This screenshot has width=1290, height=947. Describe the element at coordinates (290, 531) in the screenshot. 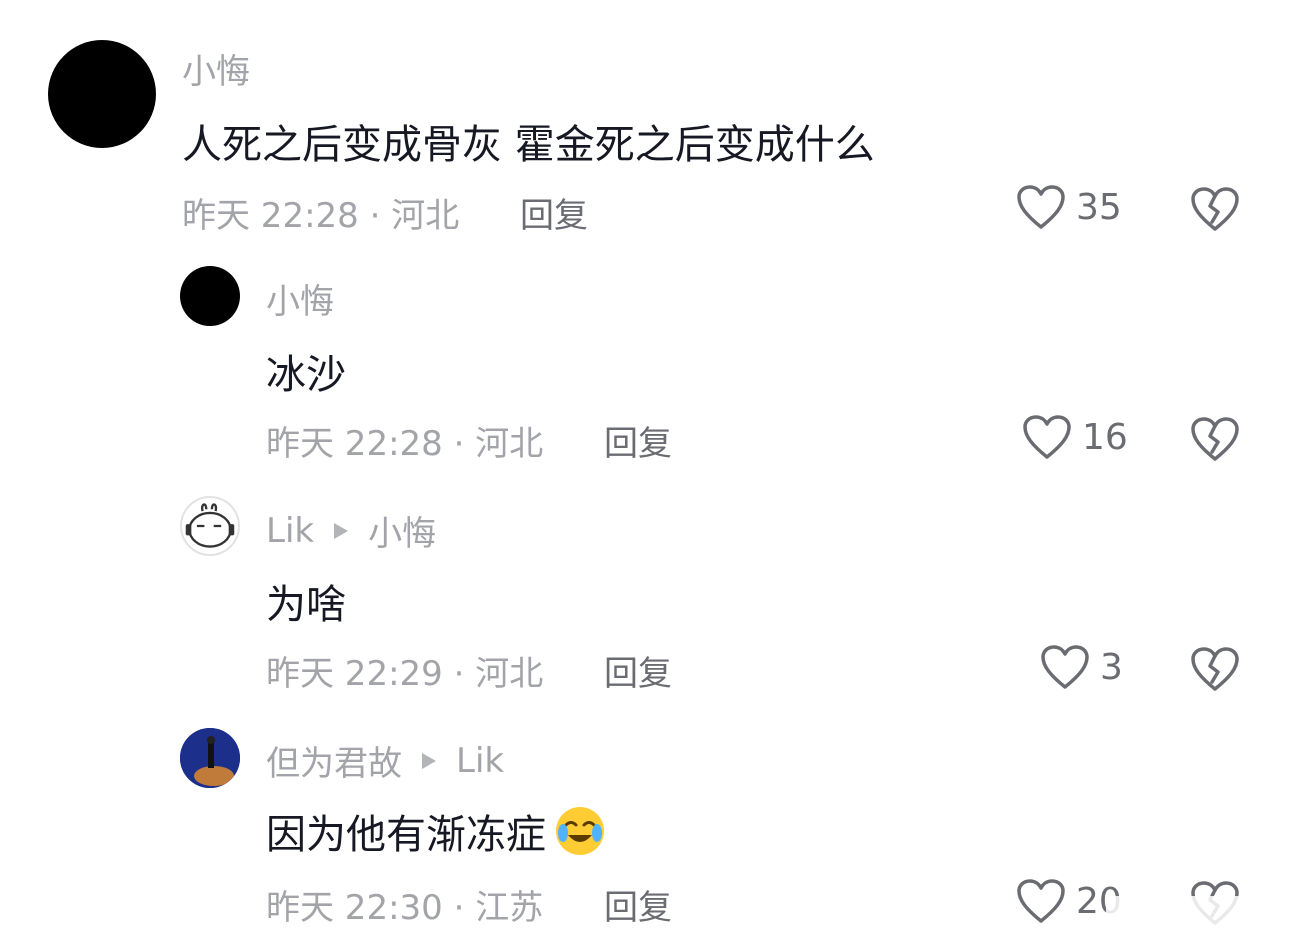

I see `username: Lik` at that location.